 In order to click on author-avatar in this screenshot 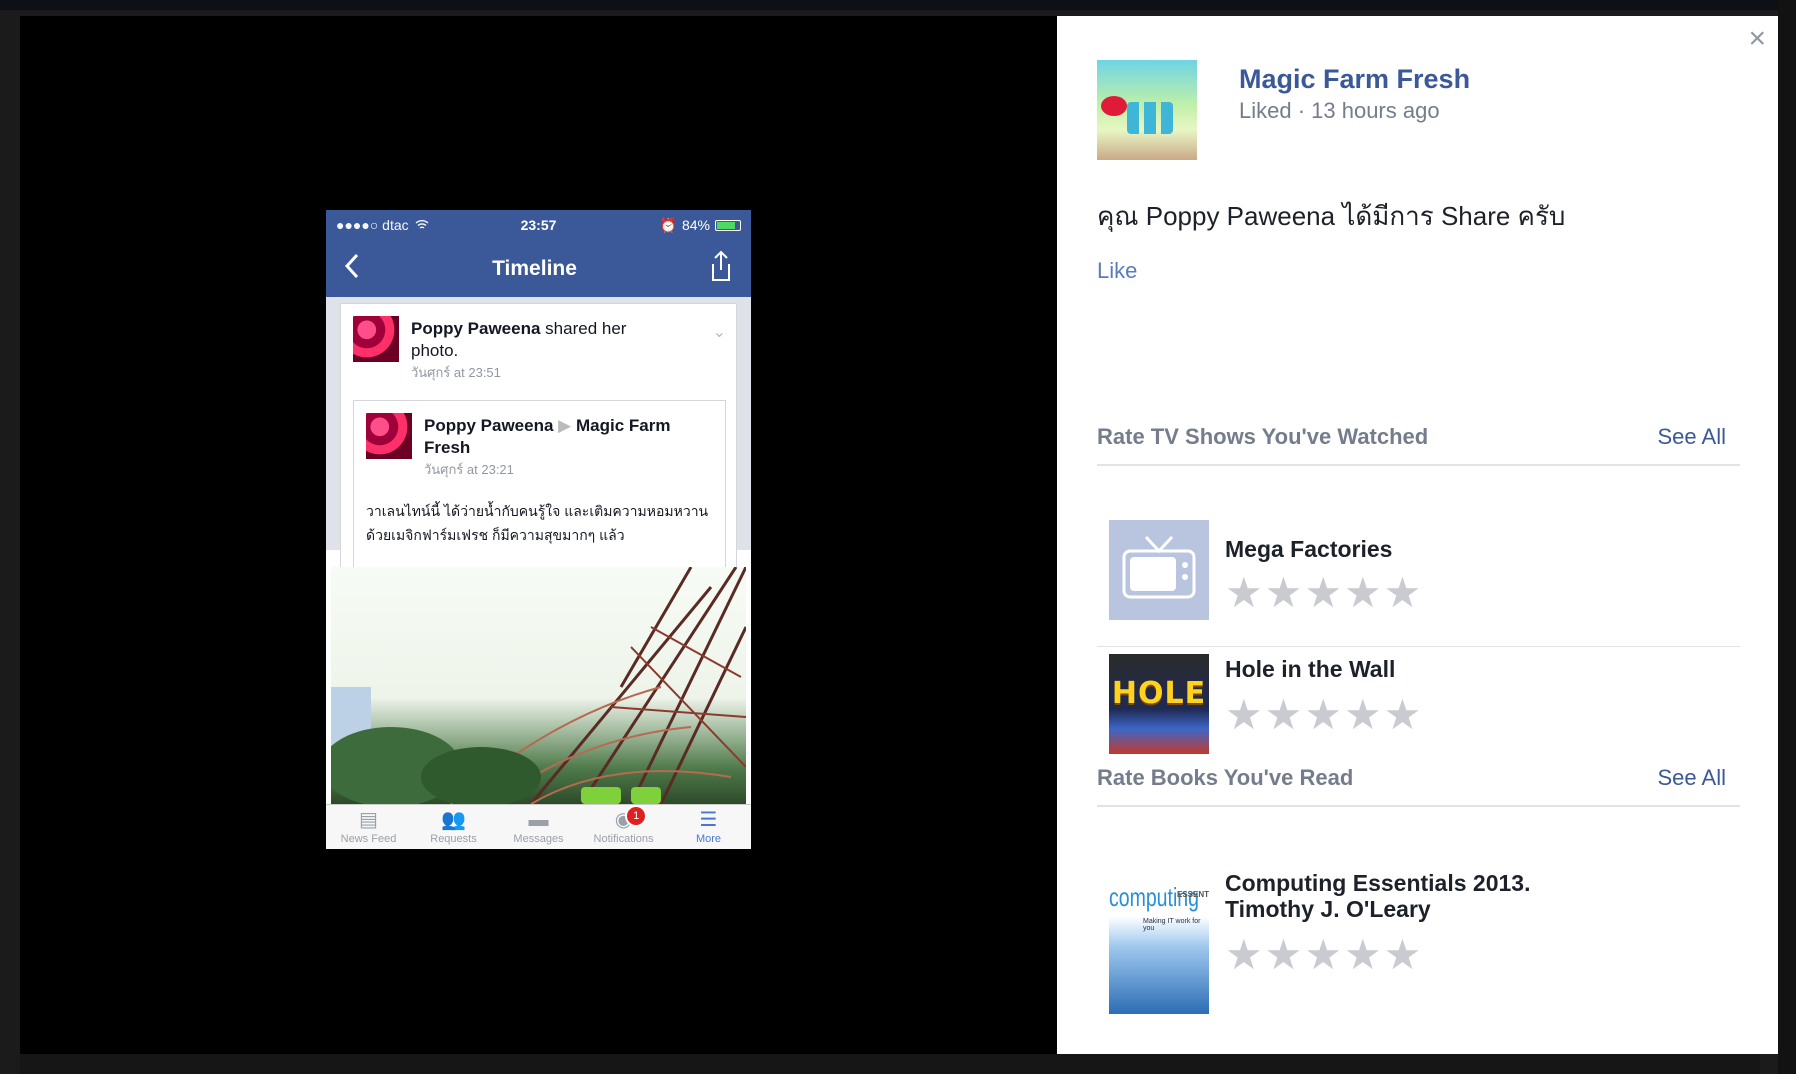, I will do `click(376, 339)`.